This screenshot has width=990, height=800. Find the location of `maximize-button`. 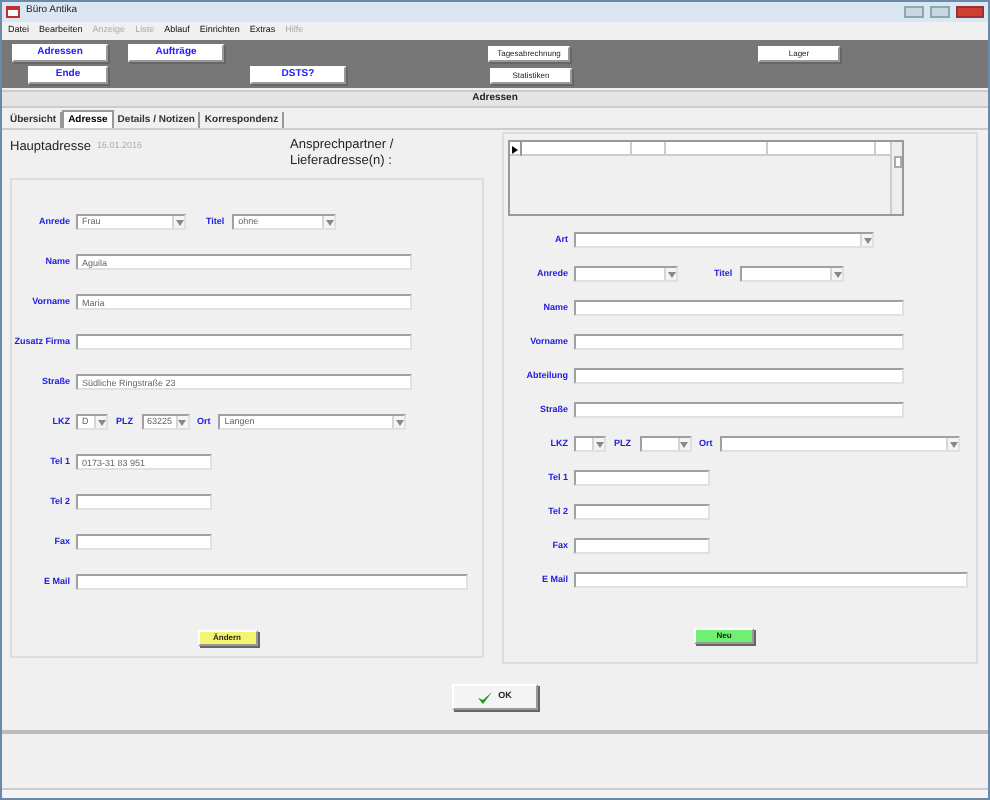

maximize-button is located at coordinates (940, 12).